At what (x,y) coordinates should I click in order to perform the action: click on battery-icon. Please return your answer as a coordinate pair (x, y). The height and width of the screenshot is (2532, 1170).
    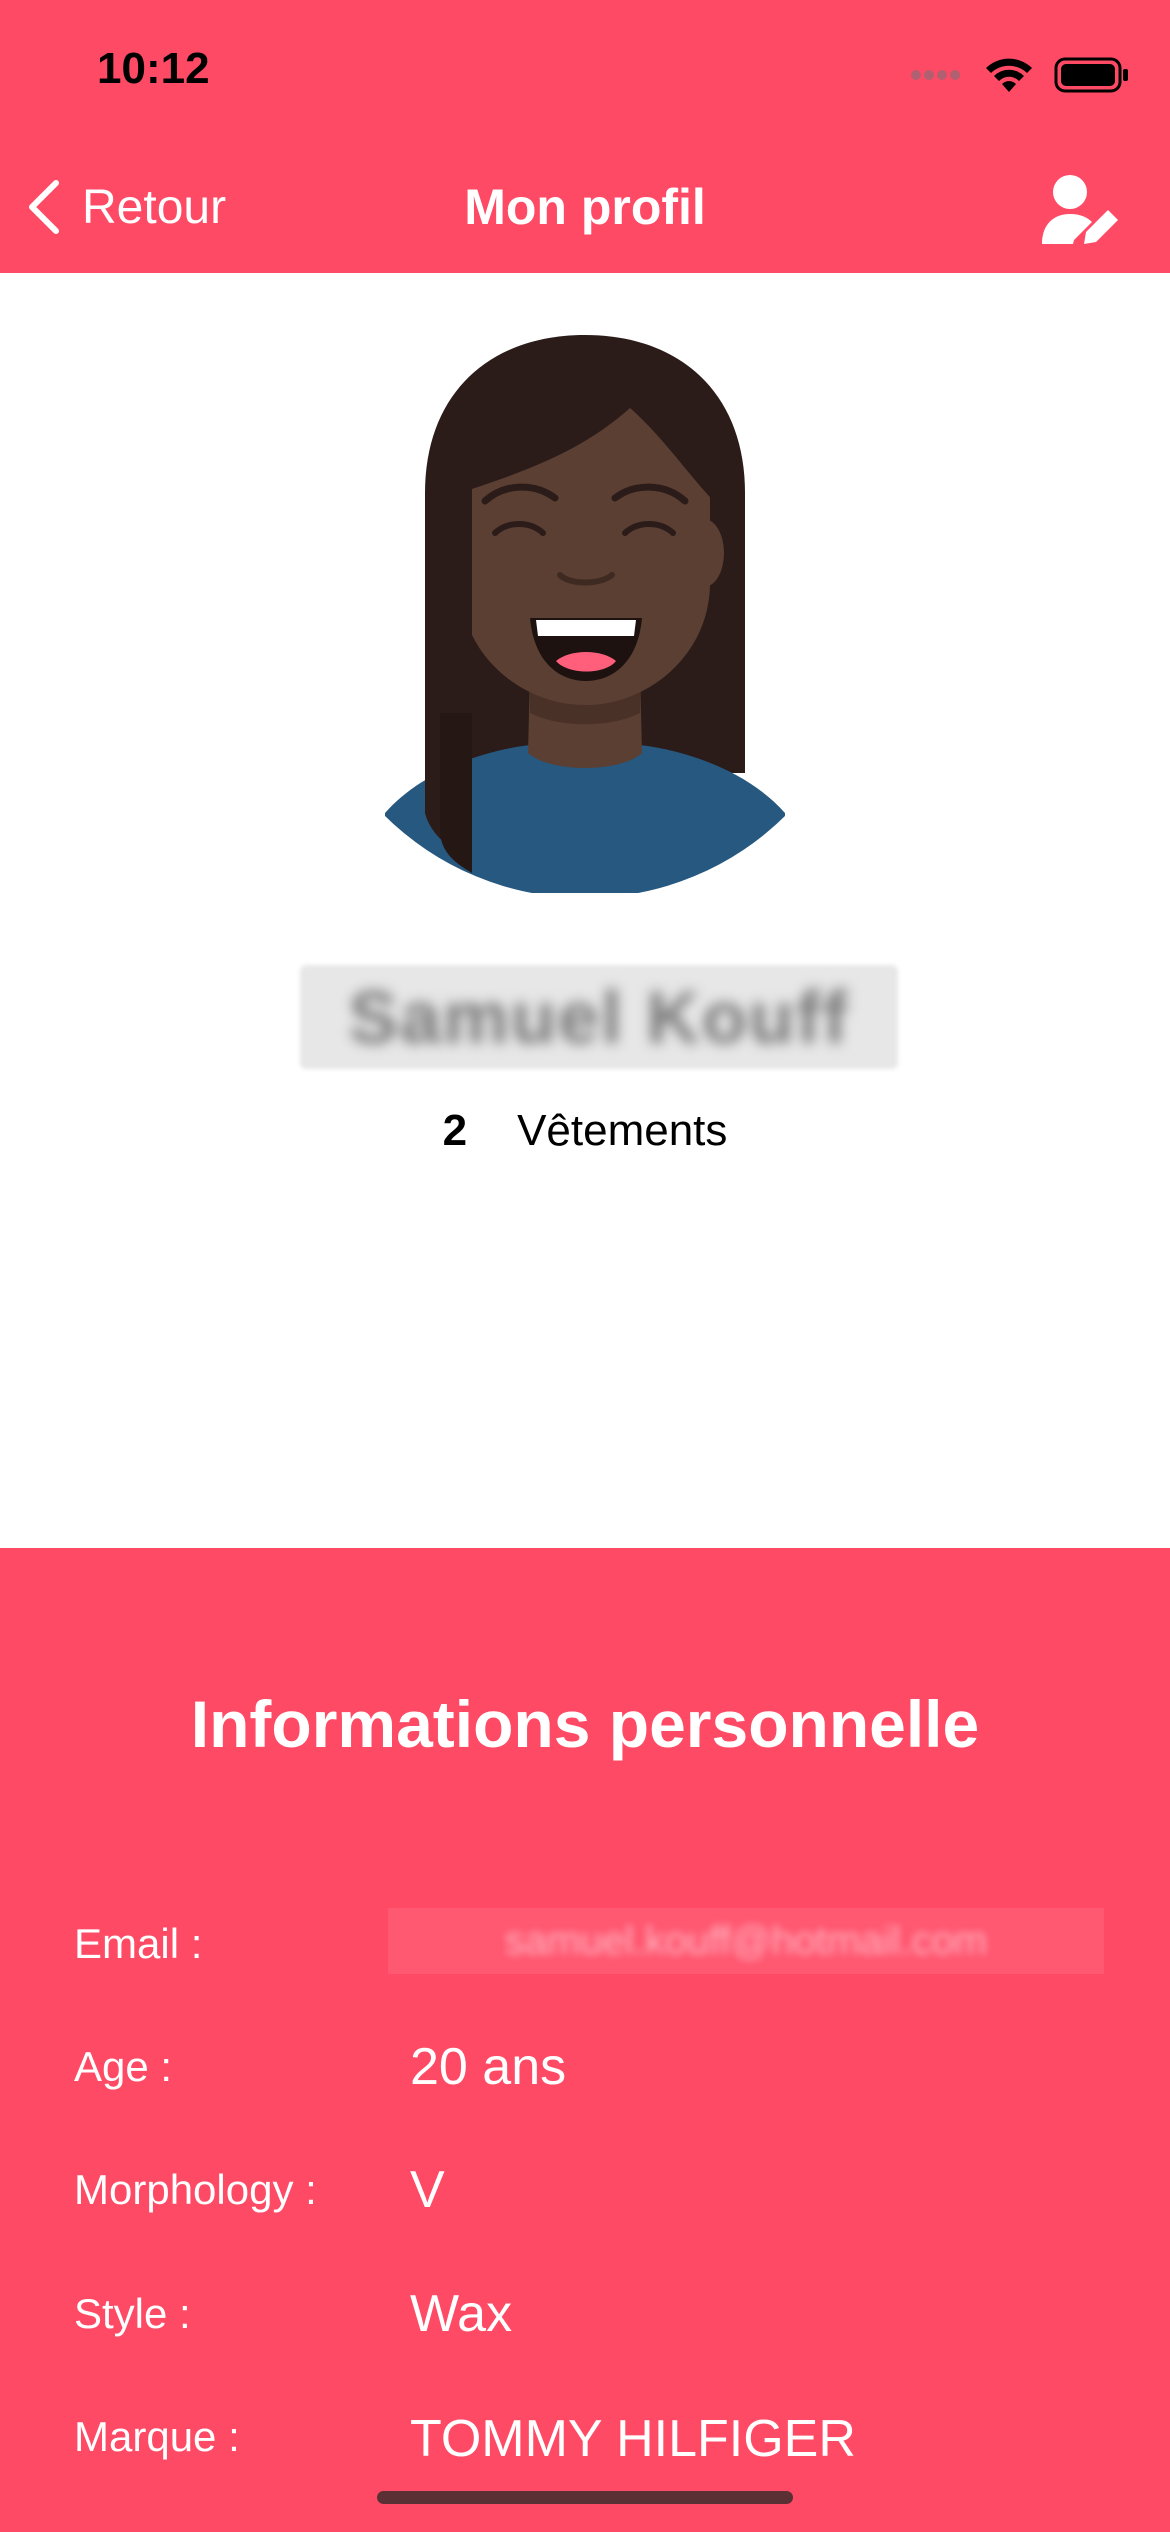
    Looking at the image, I should click on (1091, 75).